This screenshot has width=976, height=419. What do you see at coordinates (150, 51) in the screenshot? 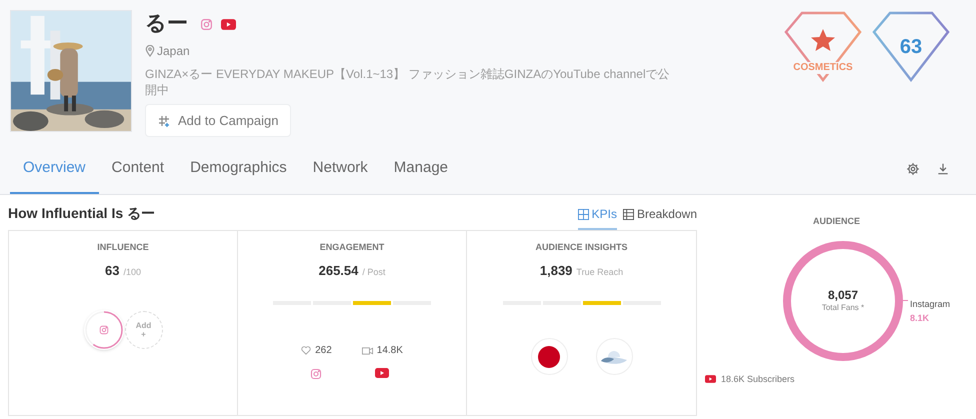
I see `location-pin-icon` at bounding box center [150, 51].